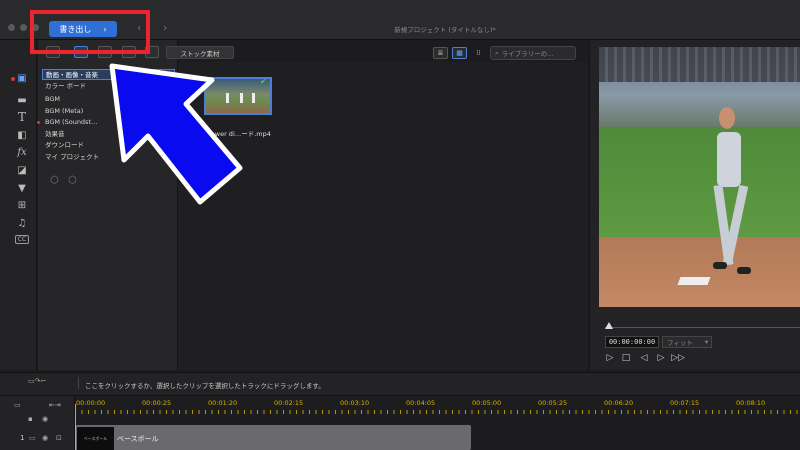 The image size is (800, 450). Describe the element at coordinates (38, 122) in the screenshot. I see `new-badge-dot` at that location.